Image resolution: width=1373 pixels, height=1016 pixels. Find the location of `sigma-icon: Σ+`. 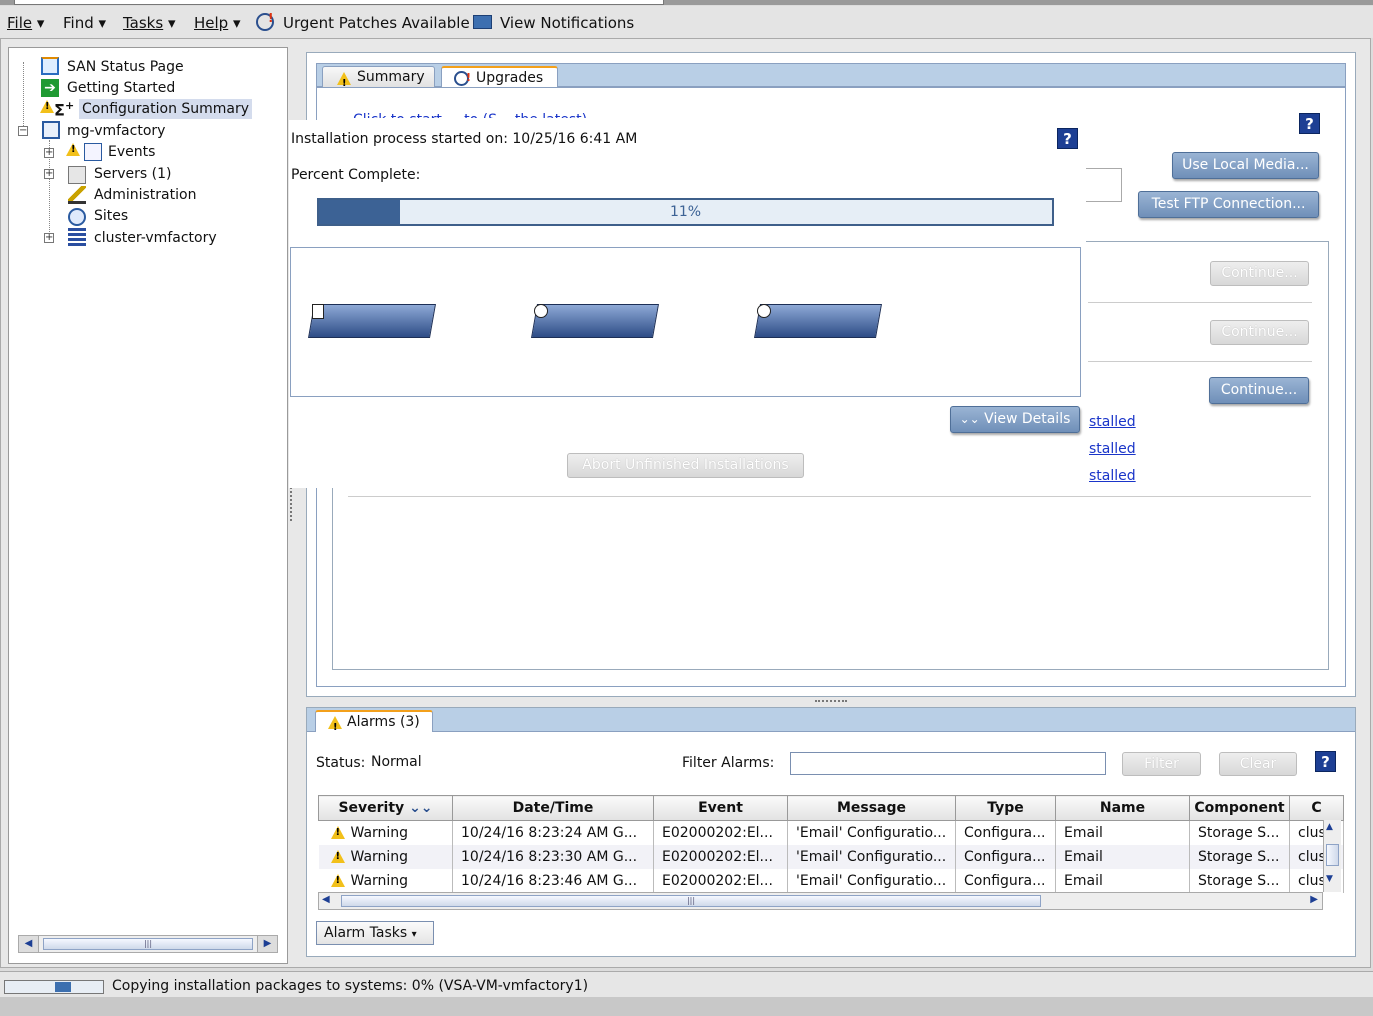

sigma-icon: Σ+ is located at coordinates (64, 109).